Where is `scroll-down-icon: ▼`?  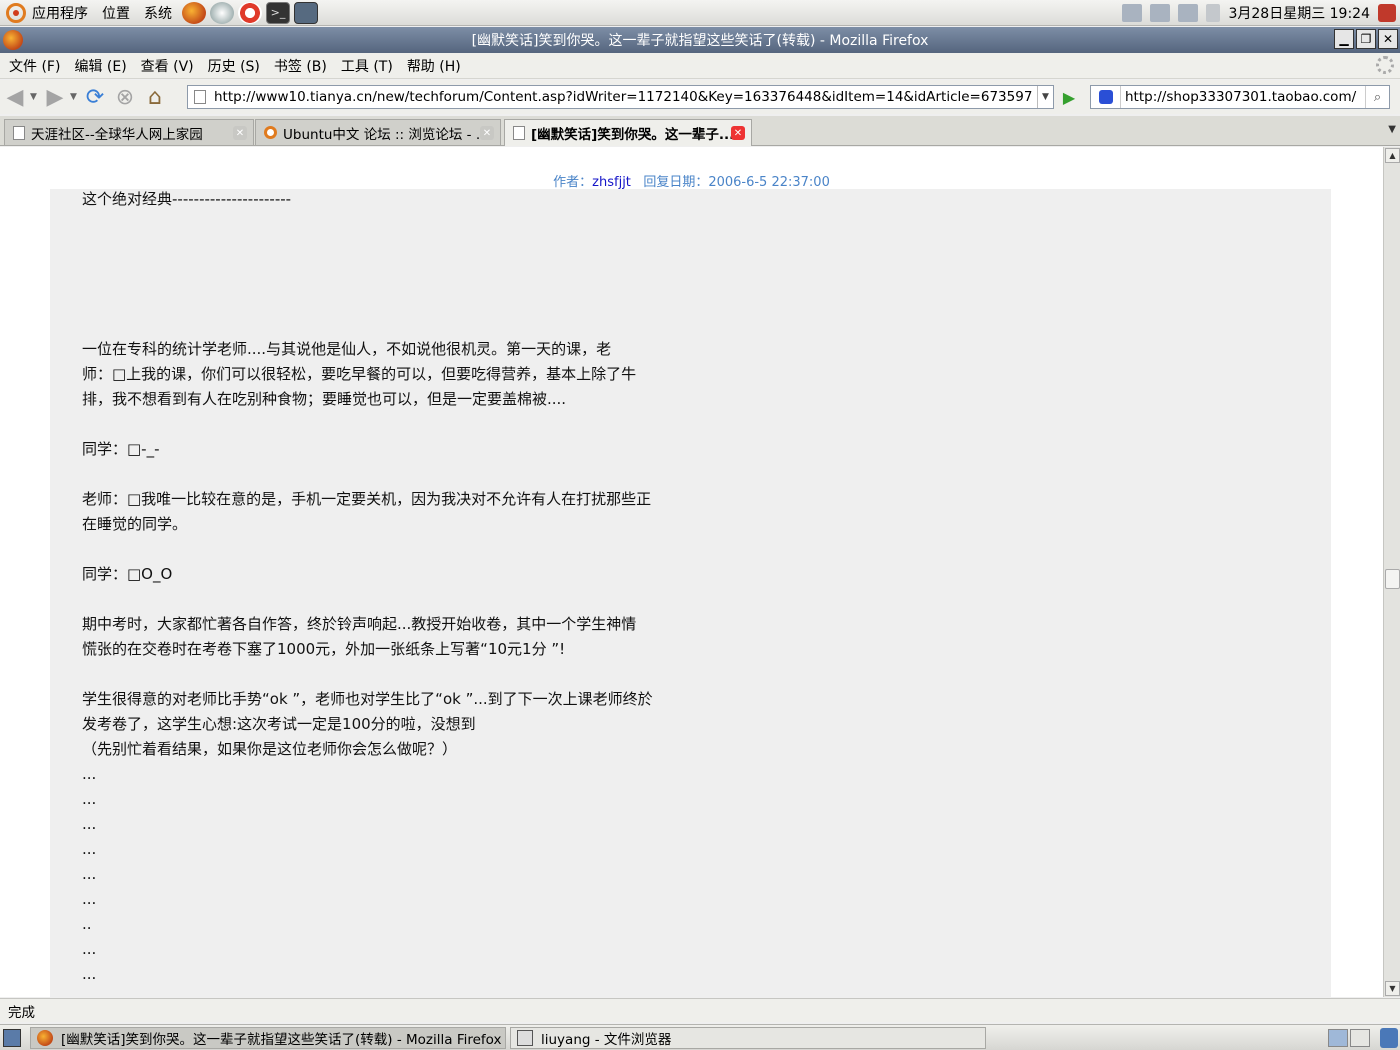 scroll-down-icon: ▼ is located at coordinates (1392, 988).